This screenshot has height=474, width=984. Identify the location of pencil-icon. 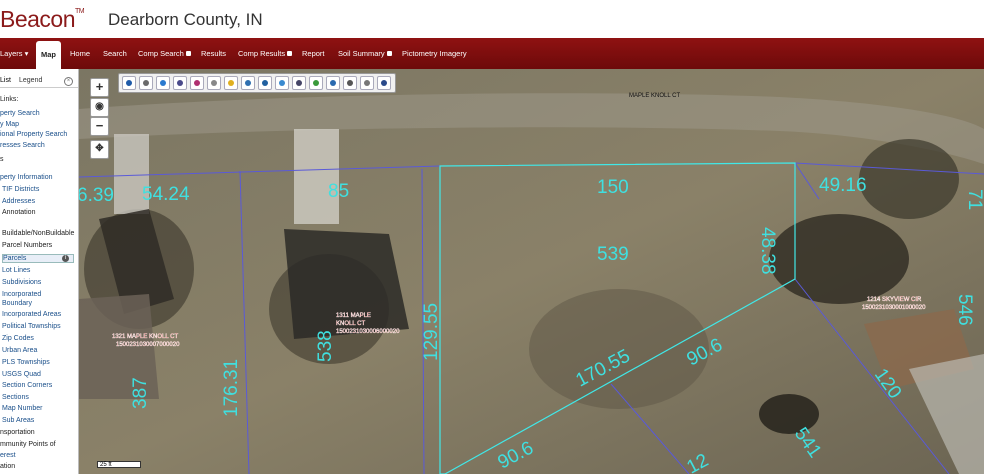
(231, 83).